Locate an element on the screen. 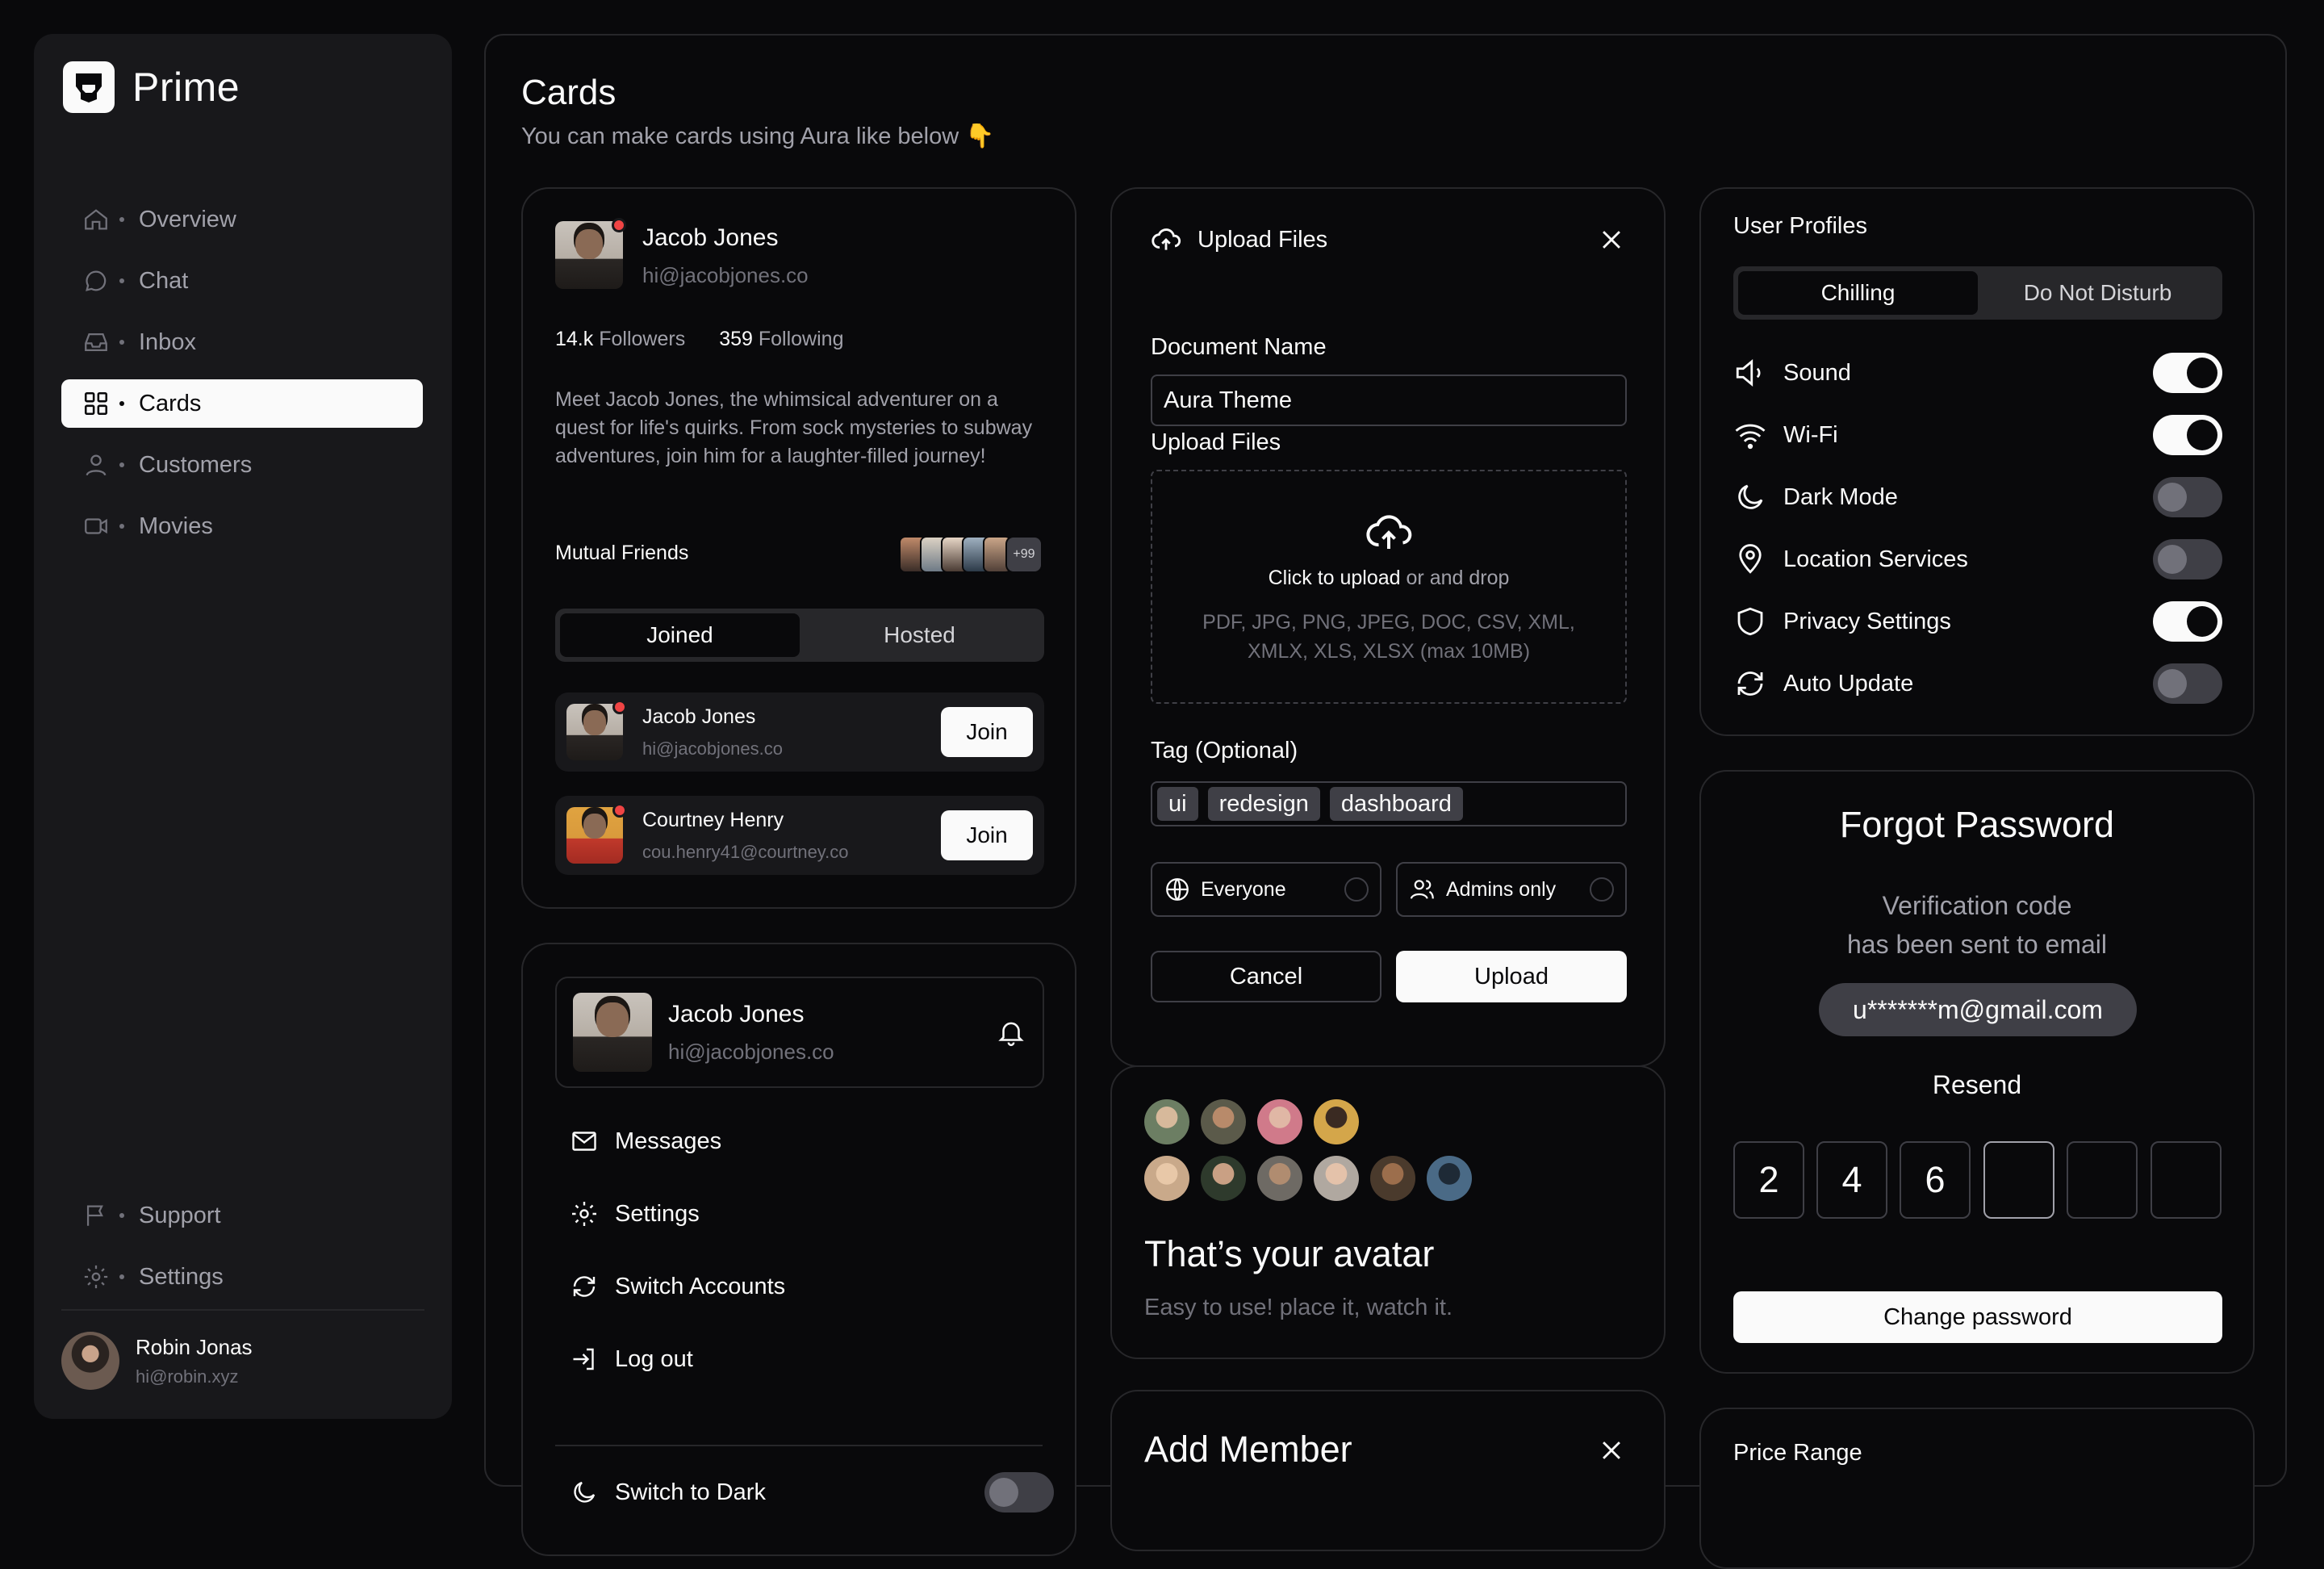  sidebar-item-cards: Cards is located at coordinates (242, 404).